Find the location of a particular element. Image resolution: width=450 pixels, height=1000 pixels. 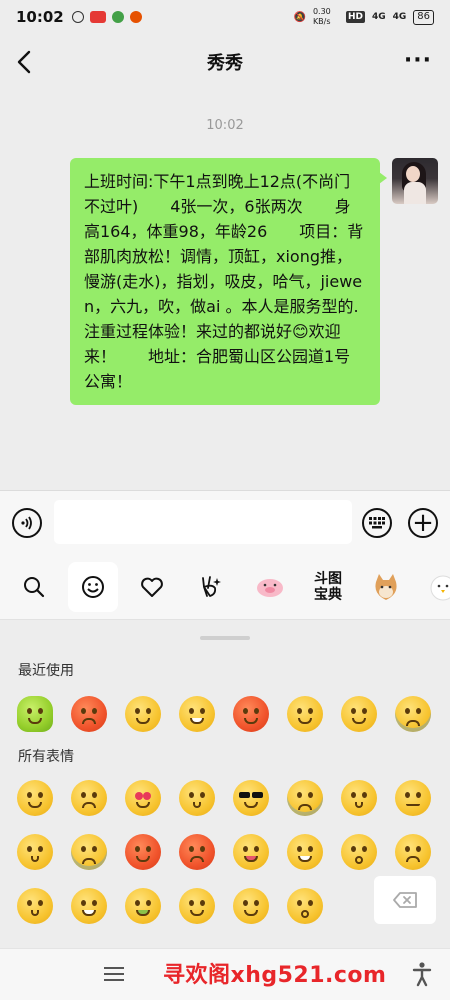

panel-drag-handle is located at coordinates (225, 638).